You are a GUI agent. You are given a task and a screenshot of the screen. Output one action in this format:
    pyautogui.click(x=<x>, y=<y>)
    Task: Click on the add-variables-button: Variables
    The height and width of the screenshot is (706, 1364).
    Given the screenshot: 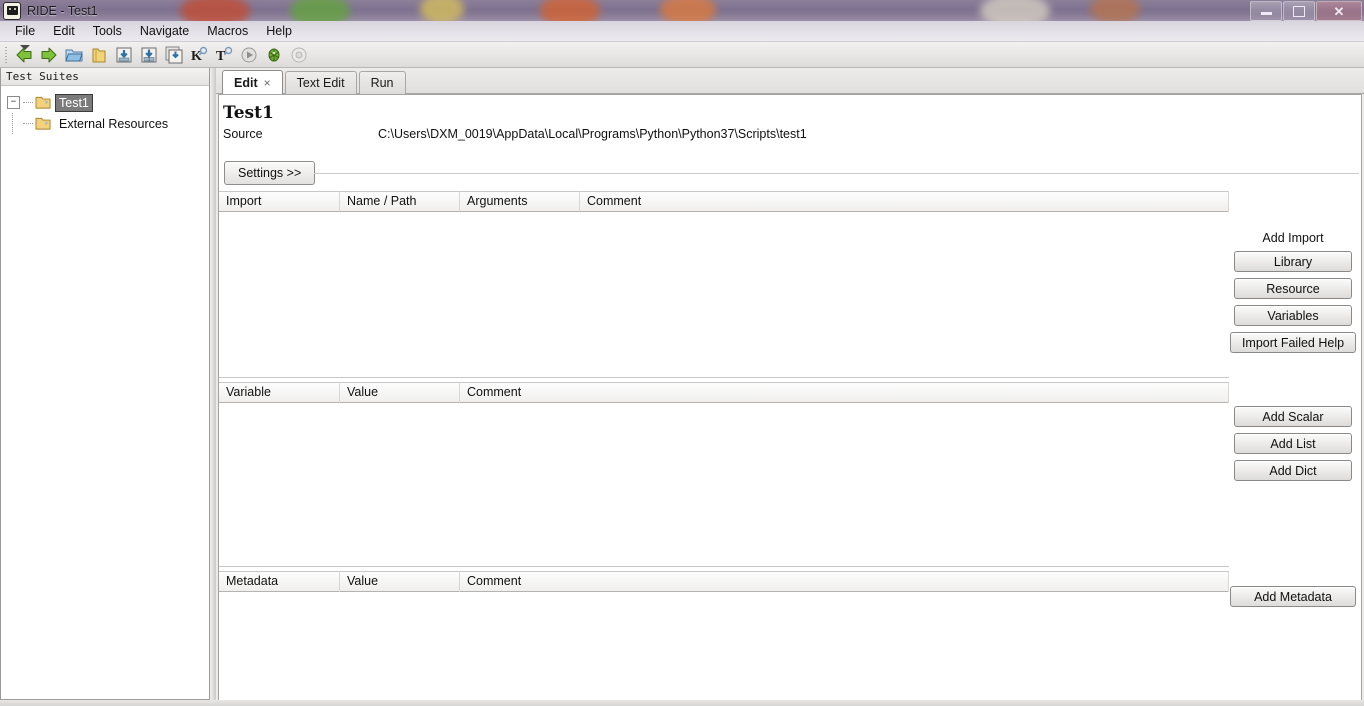 What is the action you would take?
    pyautogui.click(x=1293, y=315)
    